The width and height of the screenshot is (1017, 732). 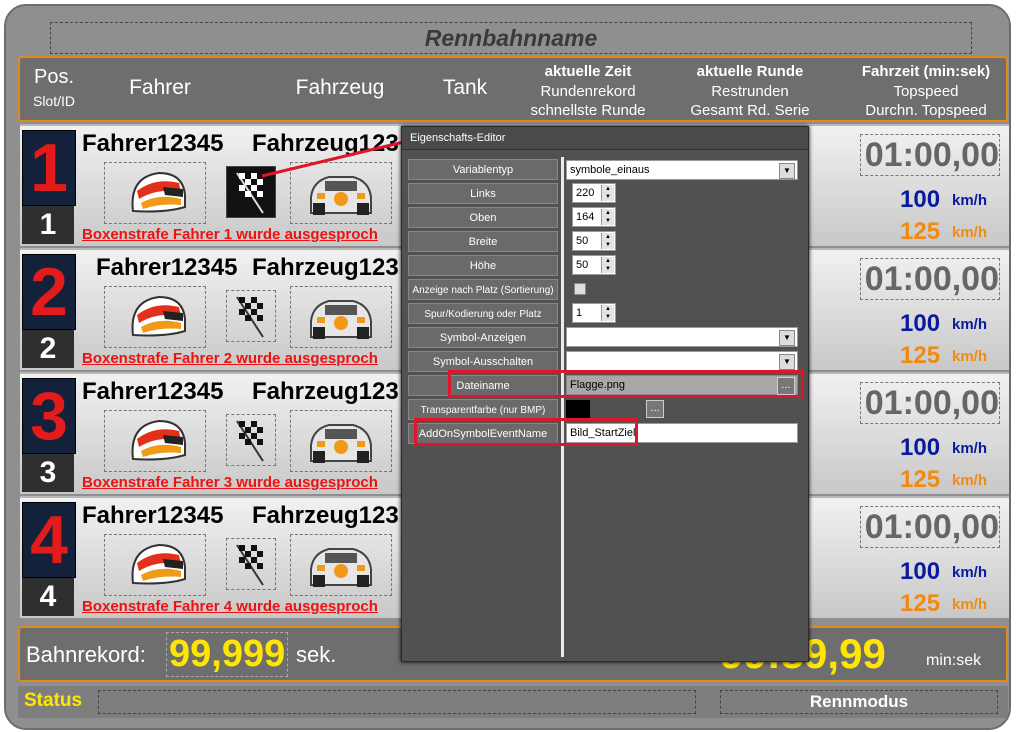 What do you see at coordinates (579, 313) in the screenshot?
I see `spur-value: 1` at bounding box center [579, 313].